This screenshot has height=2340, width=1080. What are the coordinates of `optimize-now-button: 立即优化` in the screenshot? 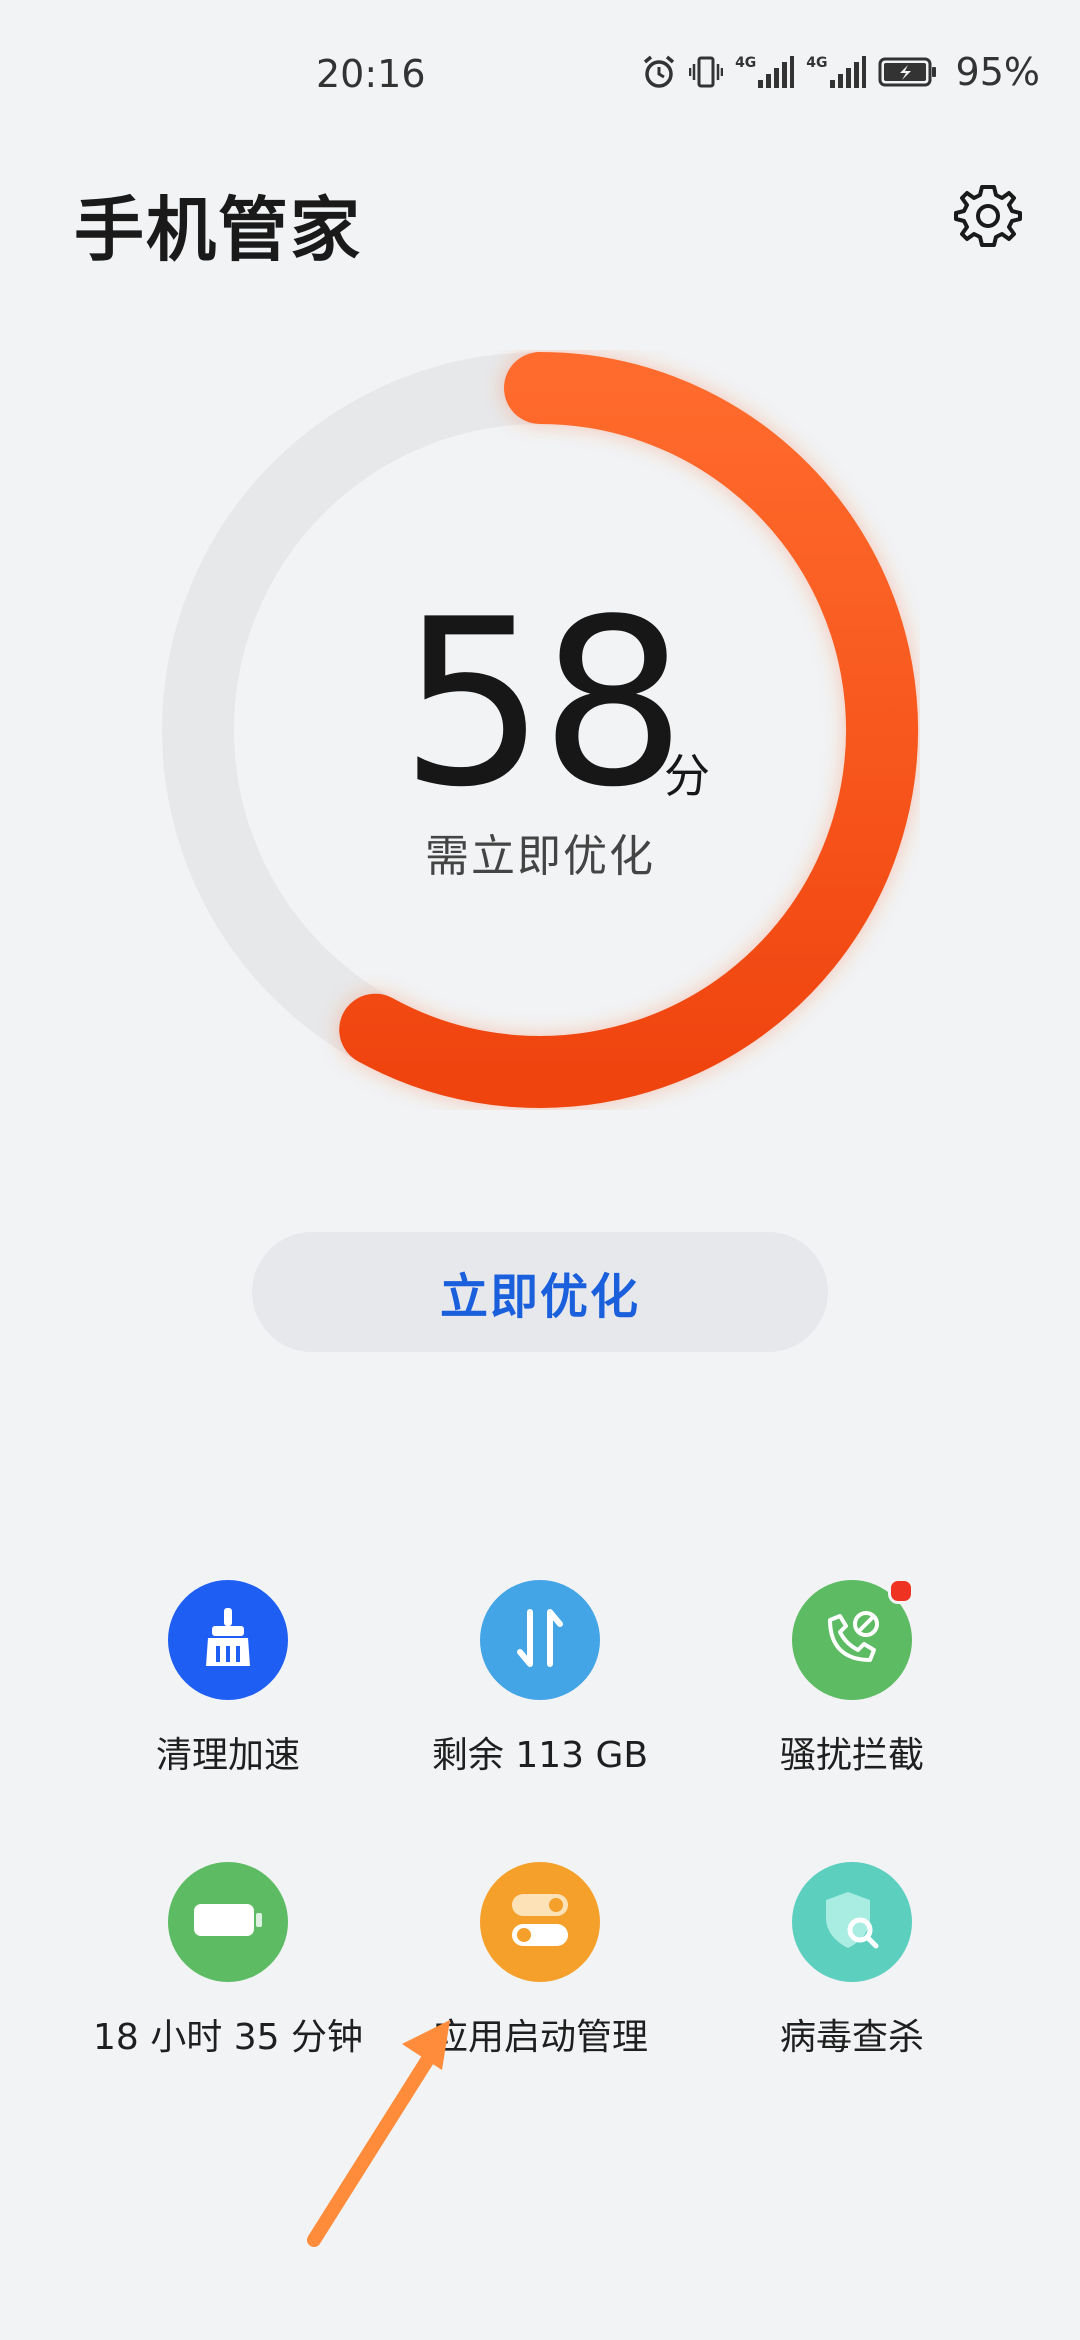 It's located at (540, 1292).